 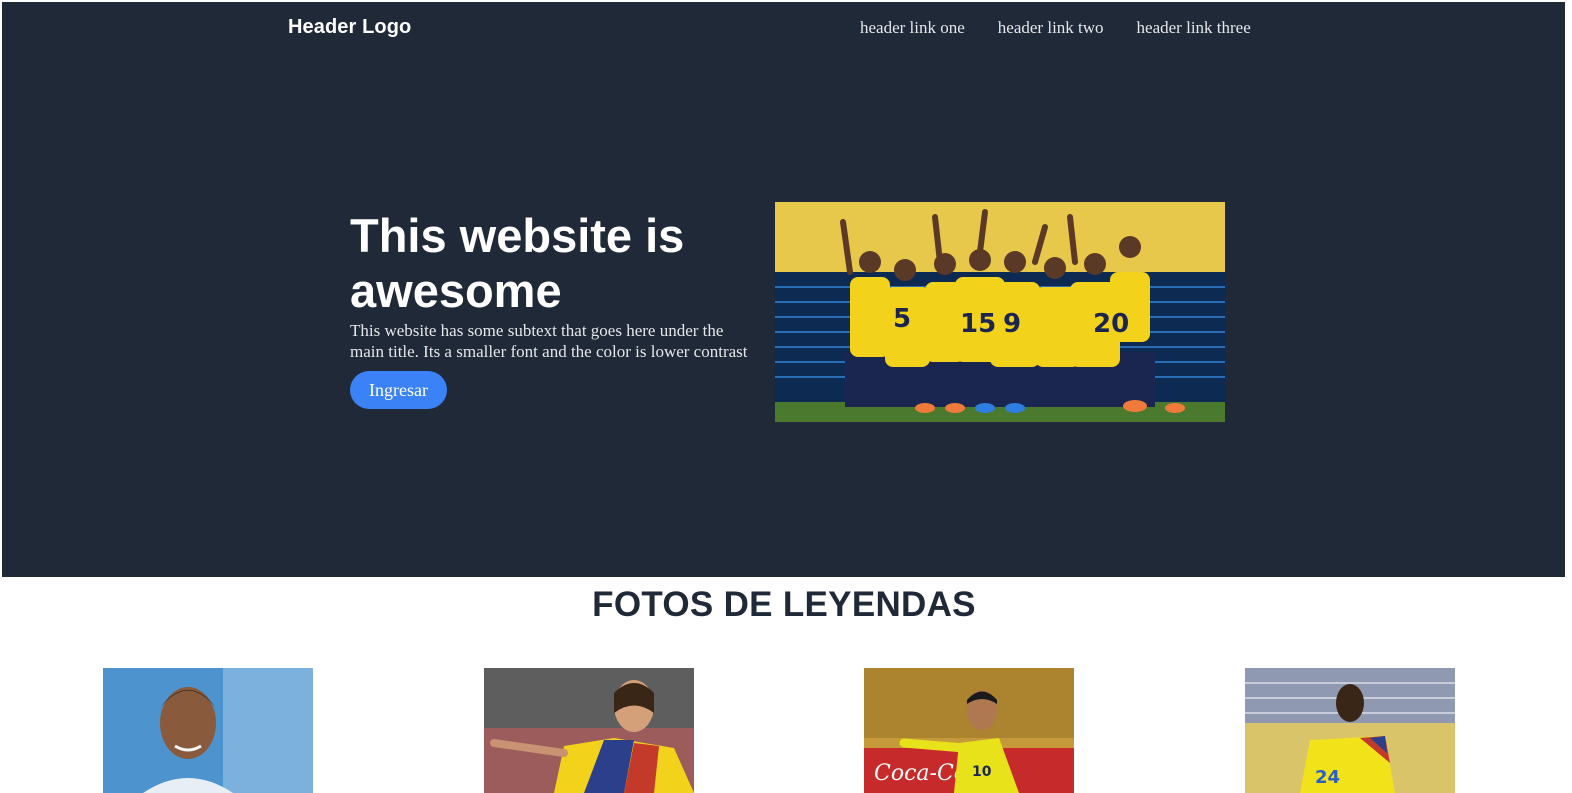 What do you see at coordinates (398, 390) in the screenshot?
I see `ingresar-button: Ingresar` at bounding box center [398, 390].